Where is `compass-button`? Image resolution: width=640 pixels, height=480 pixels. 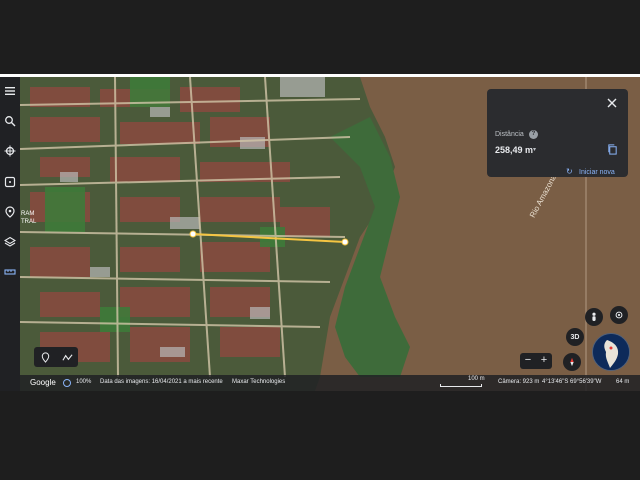 compass-button is located at coordinates (572, 362).